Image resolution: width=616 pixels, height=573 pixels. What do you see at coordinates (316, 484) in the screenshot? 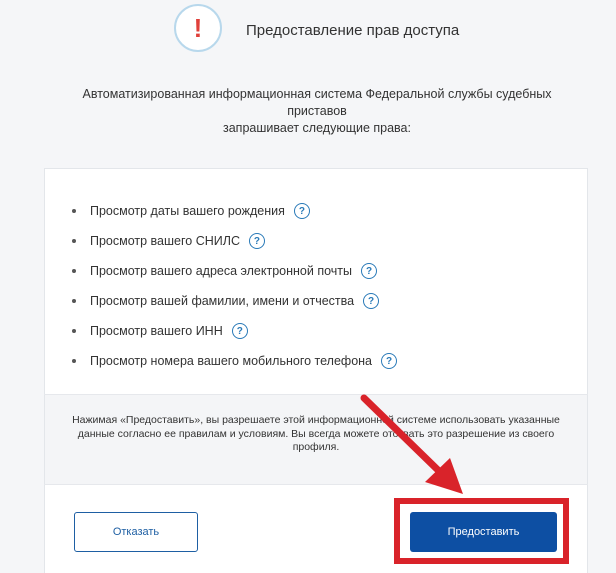
I see `divider-bottom` at bounding box center [316, 484].